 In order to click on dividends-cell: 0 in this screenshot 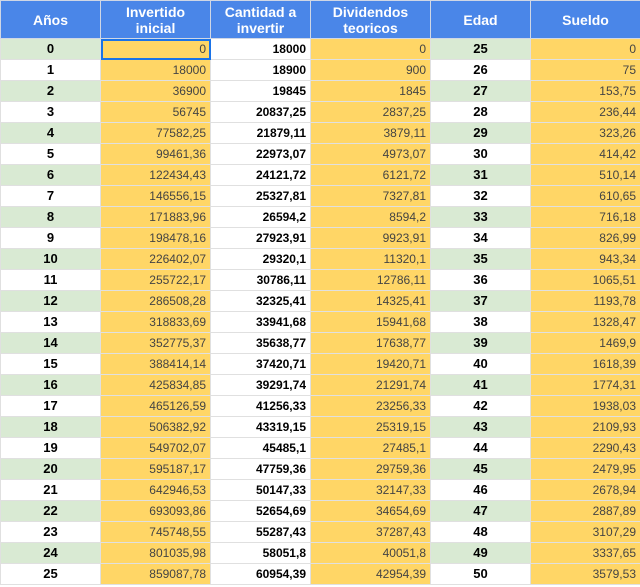, I will do `click(370, 49)`.